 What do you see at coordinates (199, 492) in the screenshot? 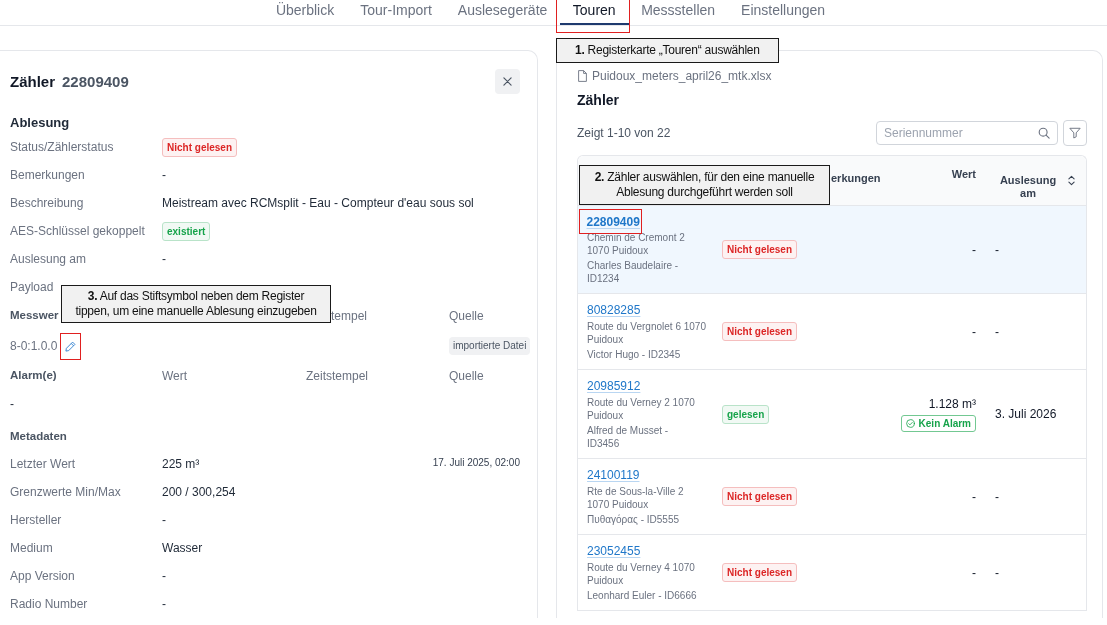
I see `field-value: 200 / 300,254` at bounding box center [199, 492].